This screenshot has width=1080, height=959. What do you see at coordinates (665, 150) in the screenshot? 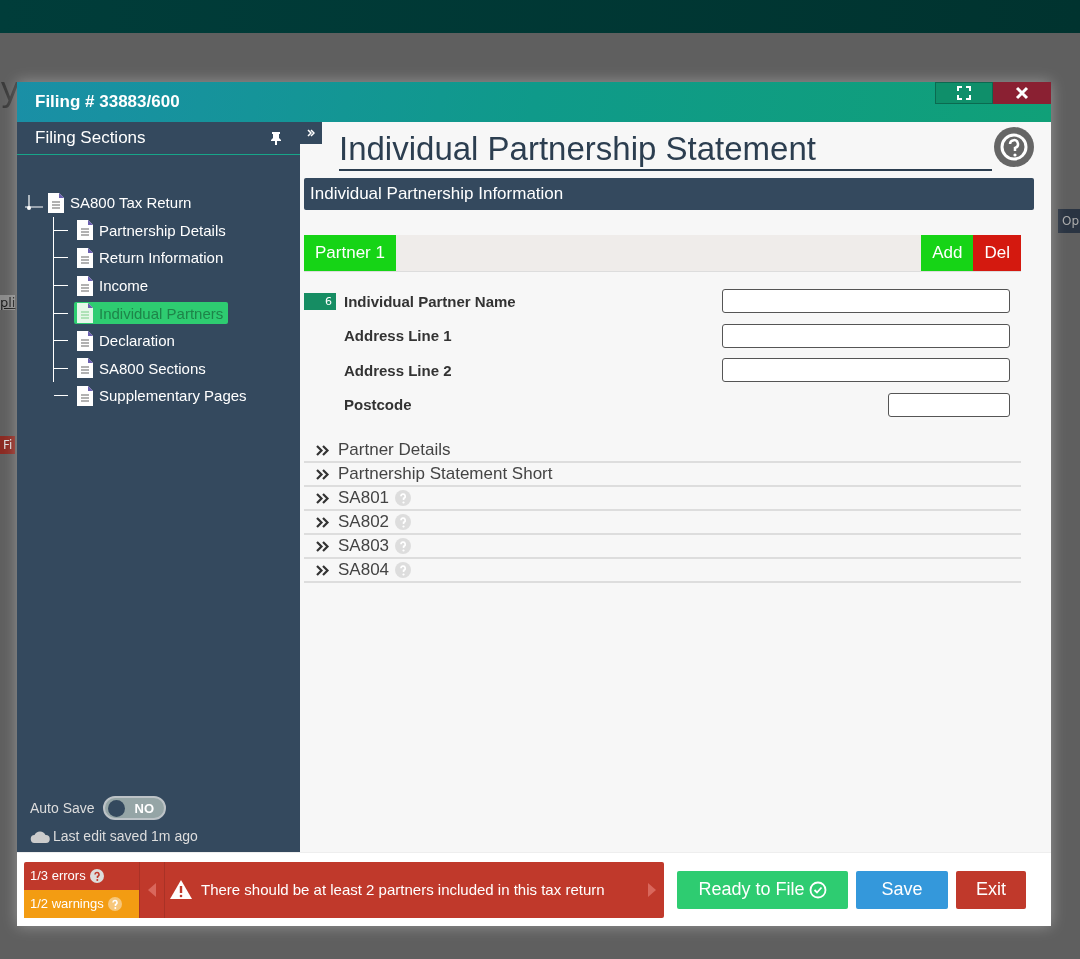
I see `page-title: Individual Partnership Statement` at bounding box center [665, 150].